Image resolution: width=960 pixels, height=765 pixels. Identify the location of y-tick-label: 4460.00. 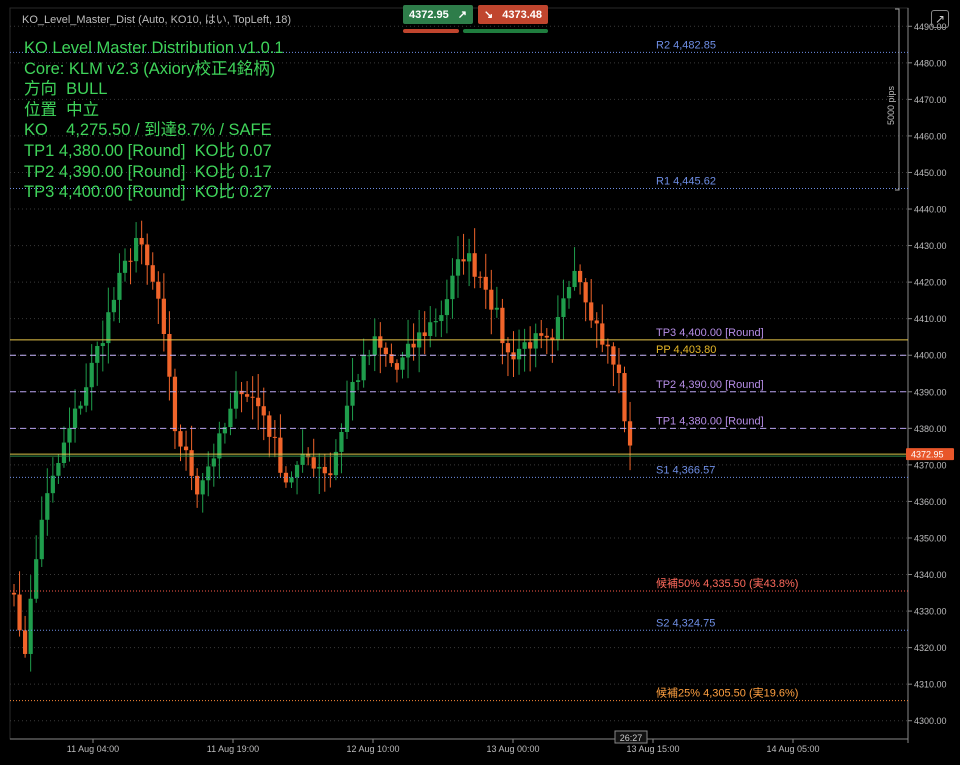
(930, 136).